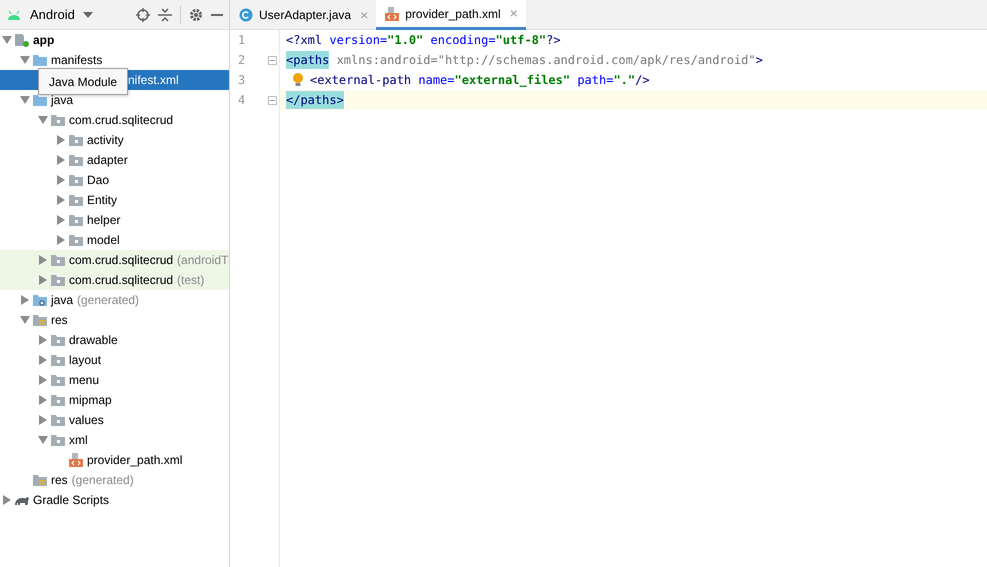 This screenshot has width=987, height=567. What do you see at coordinates (114, 260) in the screenshot?
I see `tree-item: com.crud.sqlitecrud (androidT` at bounding box center [114, 260].